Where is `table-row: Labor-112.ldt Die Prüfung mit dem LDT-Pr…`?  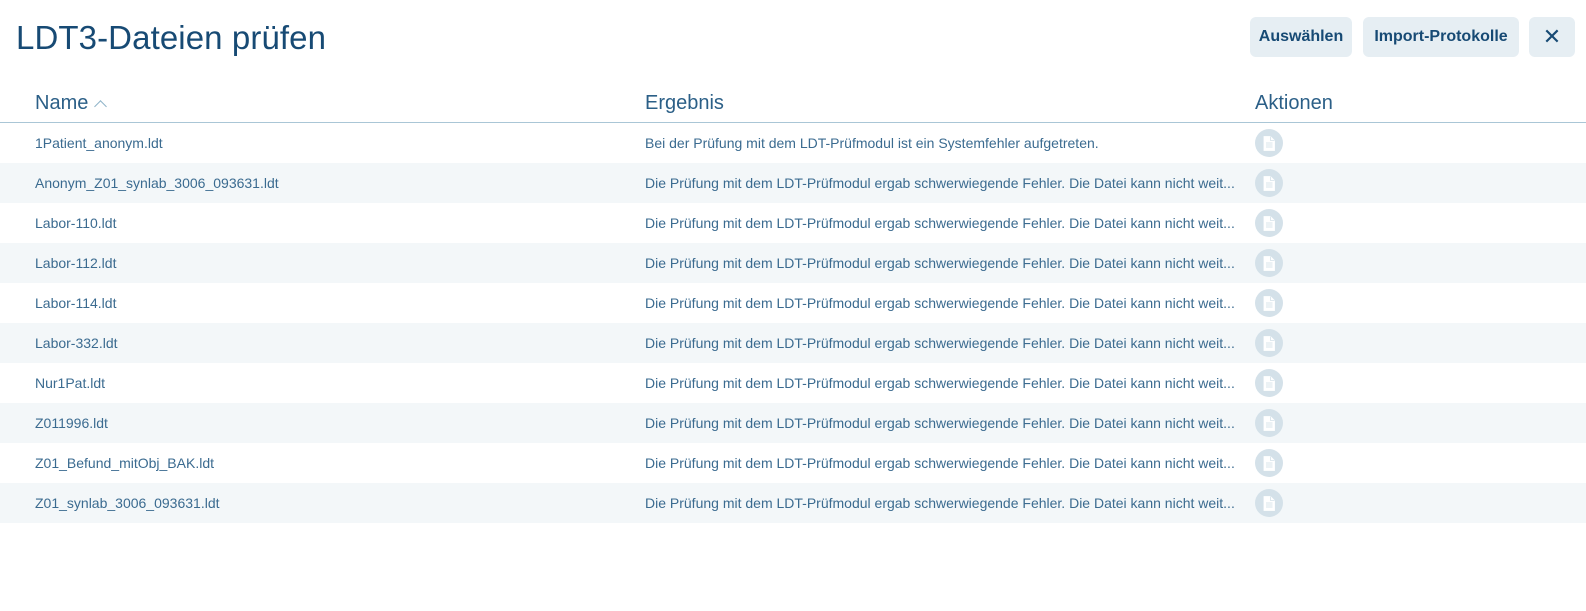
table-row: Labor-112.ldt Die Prüfung mit dem LDT-Pr… is located at coordinates (793, 263).